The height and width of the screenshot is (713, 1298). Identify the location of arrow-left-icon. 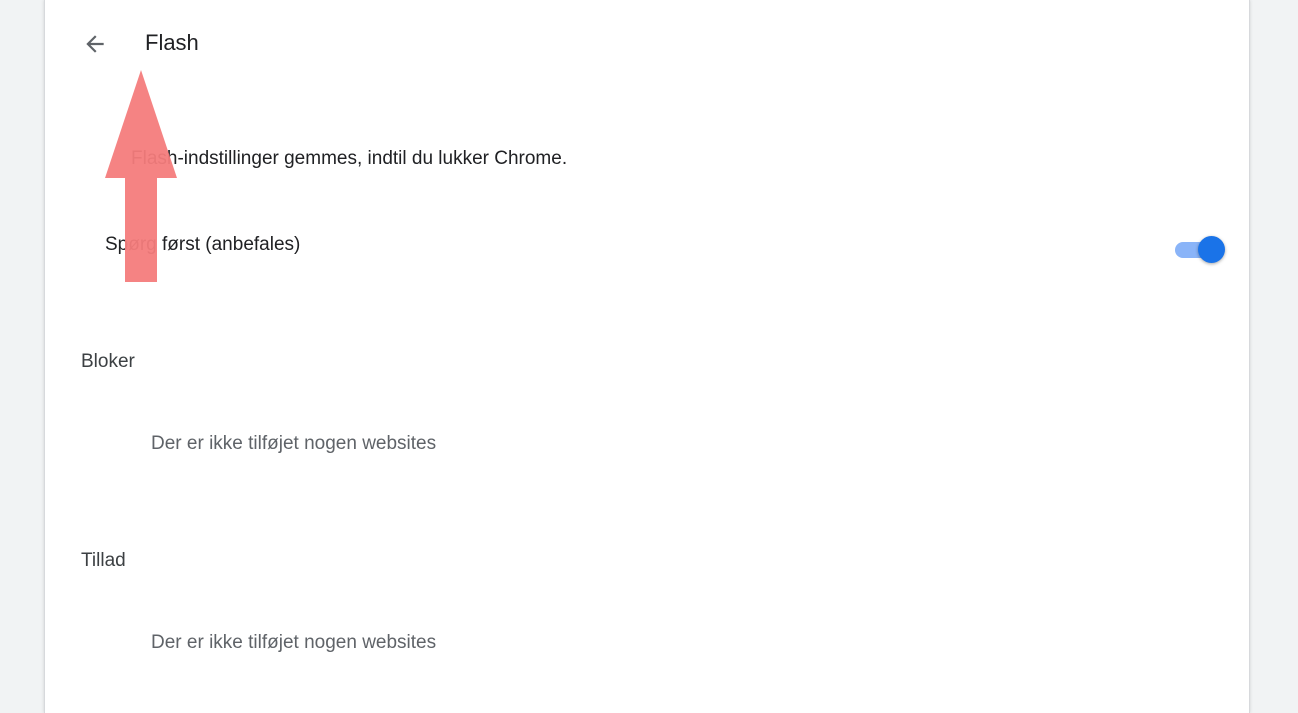
(95, 44).